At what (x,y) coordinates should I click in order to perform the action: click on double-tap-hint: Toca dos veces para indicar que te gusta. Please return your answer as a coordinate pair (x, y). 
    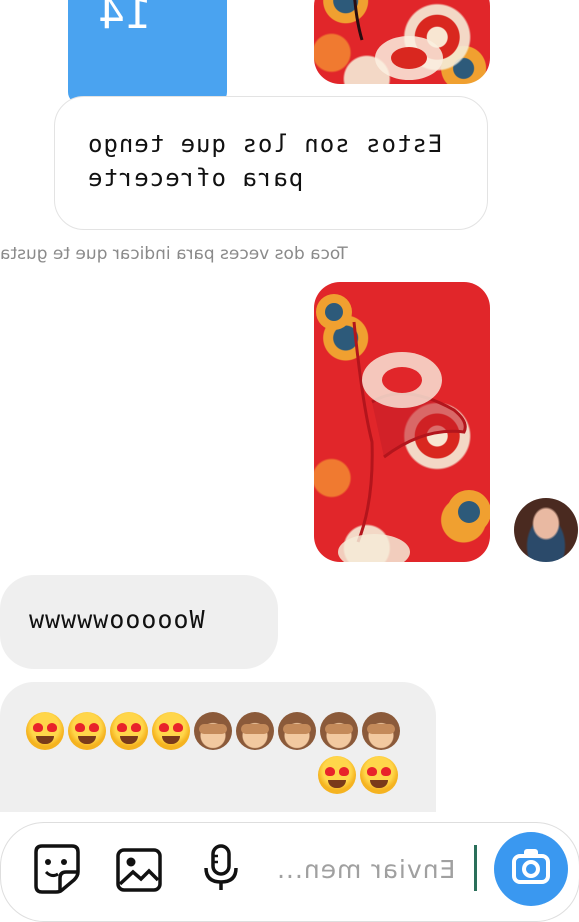
    Looking at the image, I should click on (250, 254).